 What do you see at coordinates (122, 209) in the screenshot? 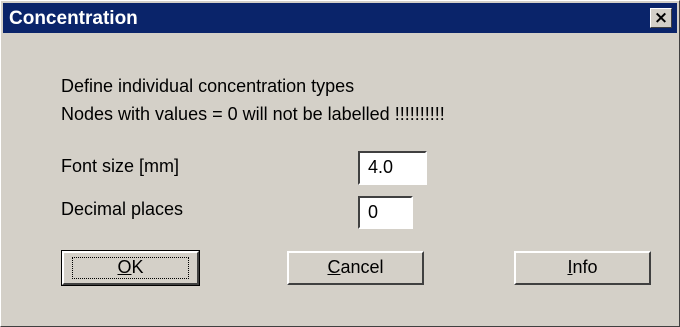
I see `decimal-places-label: Decimal places` at bounding box center [122, 209].